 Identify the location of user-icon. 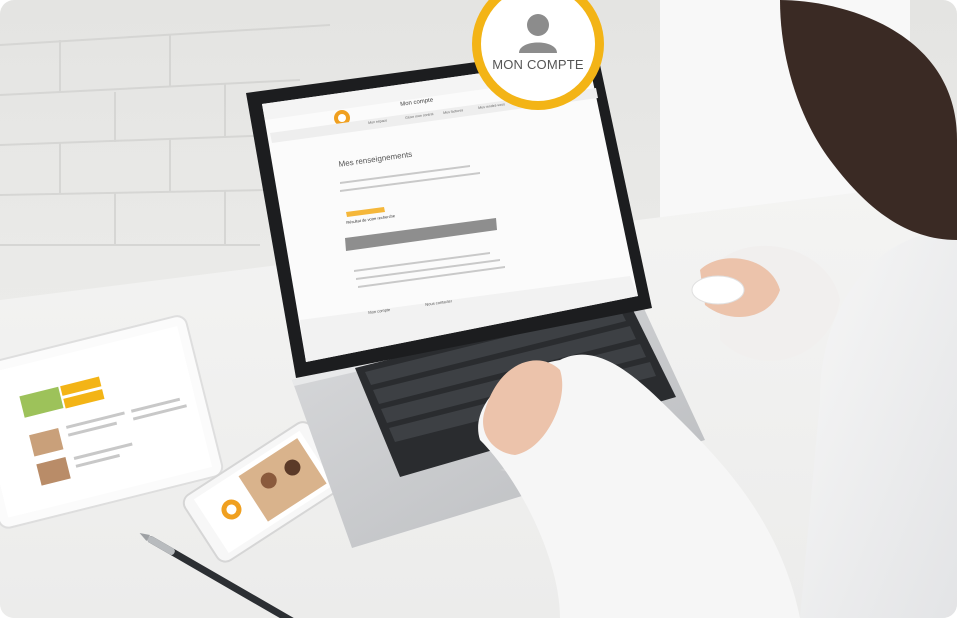
(538, 33).